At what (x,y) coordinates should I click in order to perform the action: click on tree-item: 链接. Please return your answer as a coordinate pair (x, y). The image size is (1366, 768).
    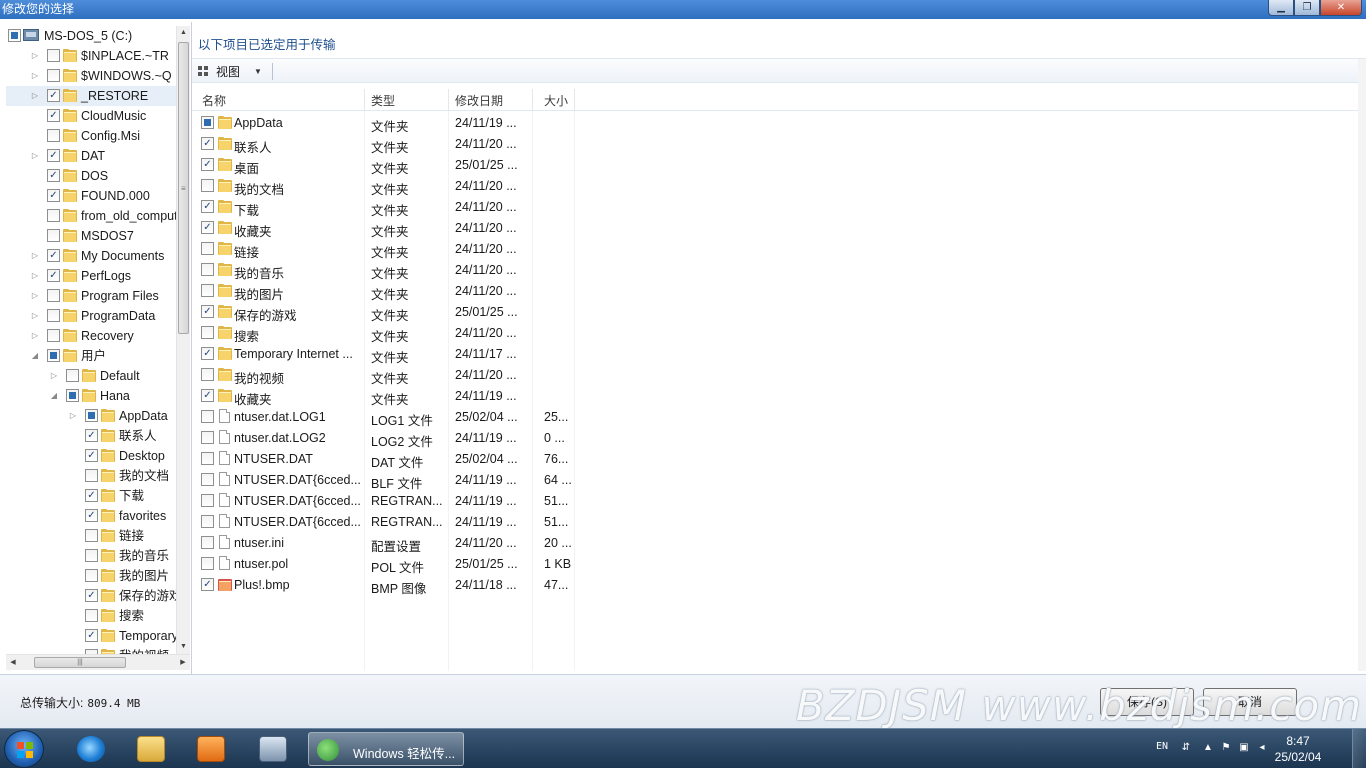
    Looking at the image, I should click on (91, 536).